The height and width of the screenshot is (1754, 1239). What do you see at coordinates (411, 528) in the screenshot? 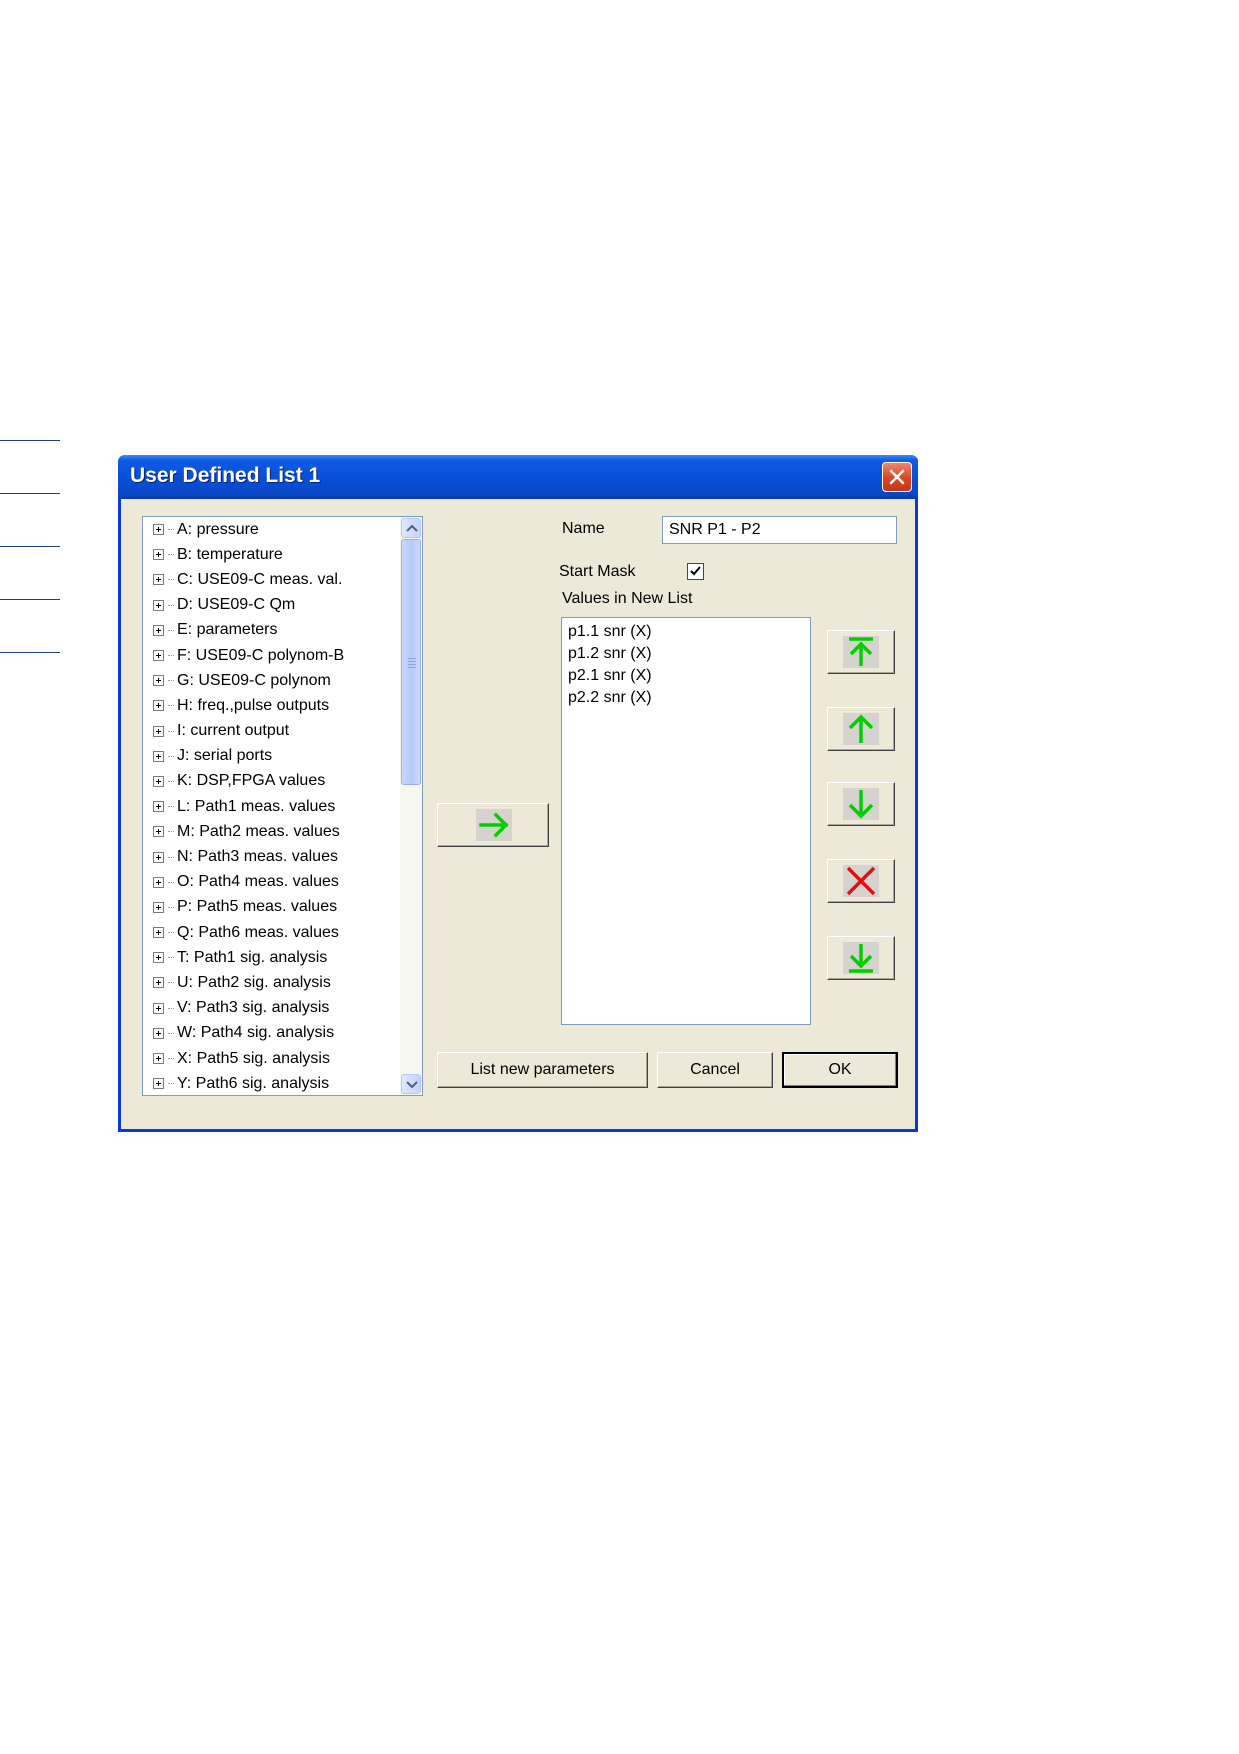
I see `scroll-up-button` at bounding box center [411, 528].